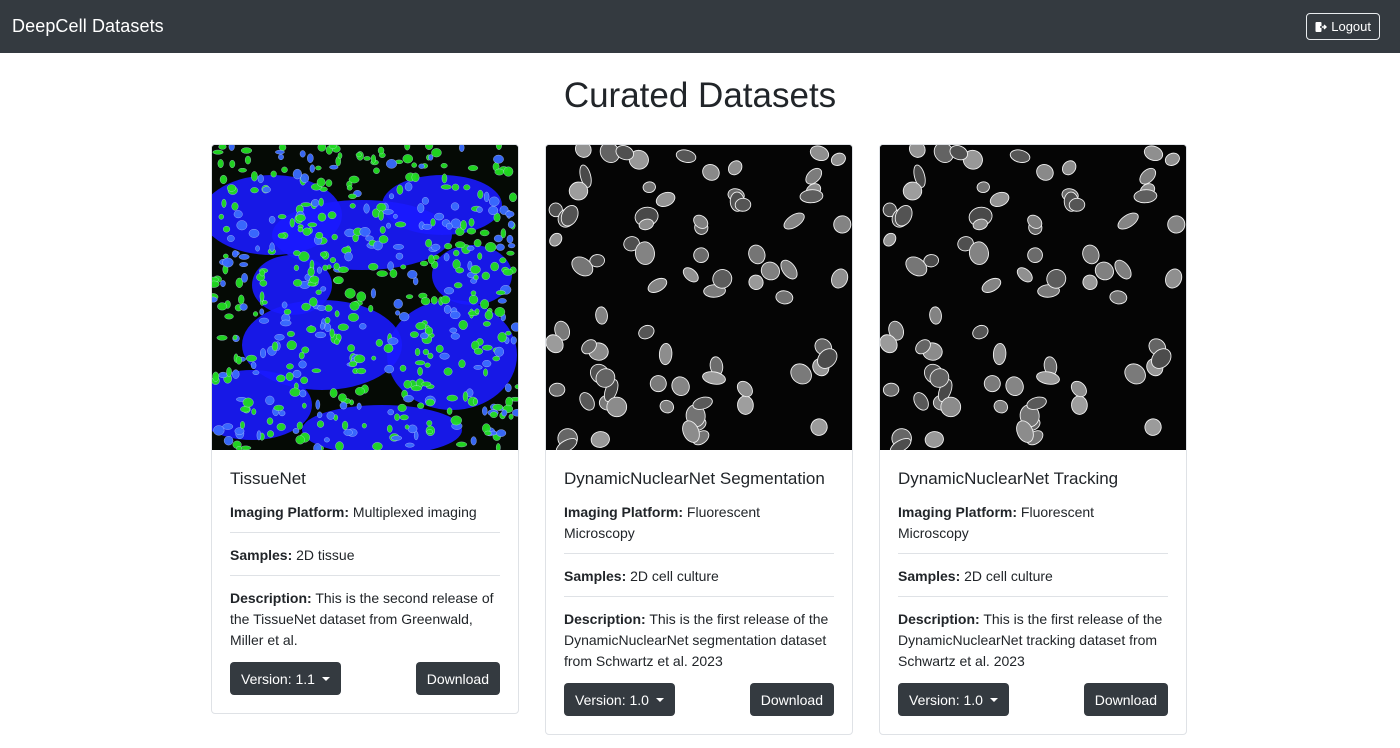 The height and width of the screenshot is (748, 1400). Describe the element at coordinates (700, 26) in the screenshot. I see `navbar: DeepCell Datasets Logout` at that location.